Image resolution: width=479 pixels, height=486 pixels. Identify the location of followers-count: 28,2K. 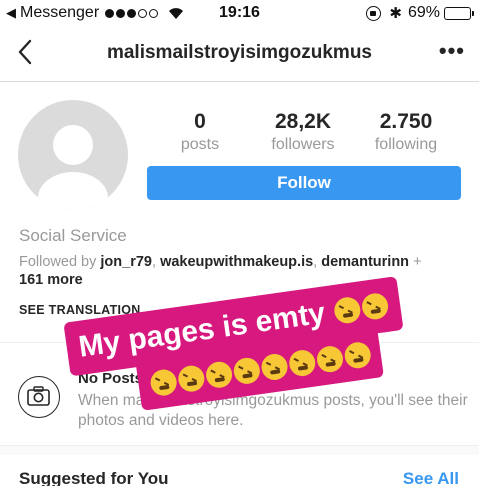
(303, 121).